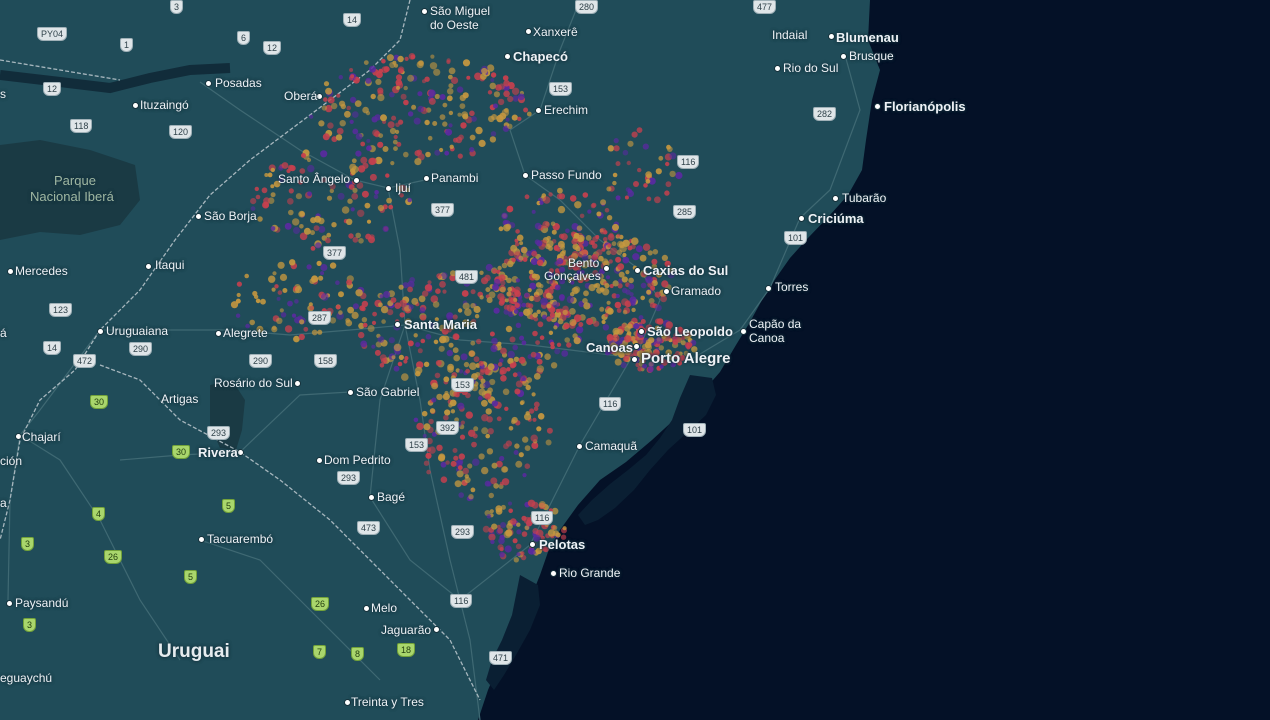 Image resolution: width=1270 pixels, height=720 pixels. Describe the element at coordinates (300, 96) in the screenshot. I see `place-label-obera: Oberá` at that location.